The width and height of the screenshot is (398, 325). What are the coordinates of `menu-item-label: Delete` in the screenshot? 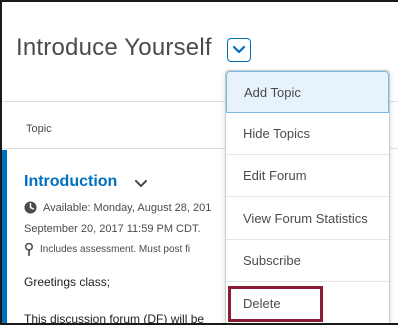 It's located at (262, 303).